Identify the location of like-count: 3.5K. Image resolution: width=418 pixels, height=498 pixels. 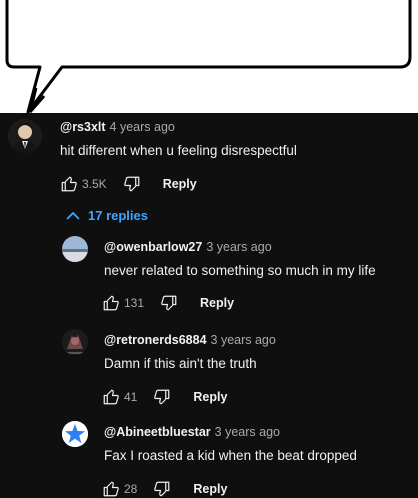
(94, 184).